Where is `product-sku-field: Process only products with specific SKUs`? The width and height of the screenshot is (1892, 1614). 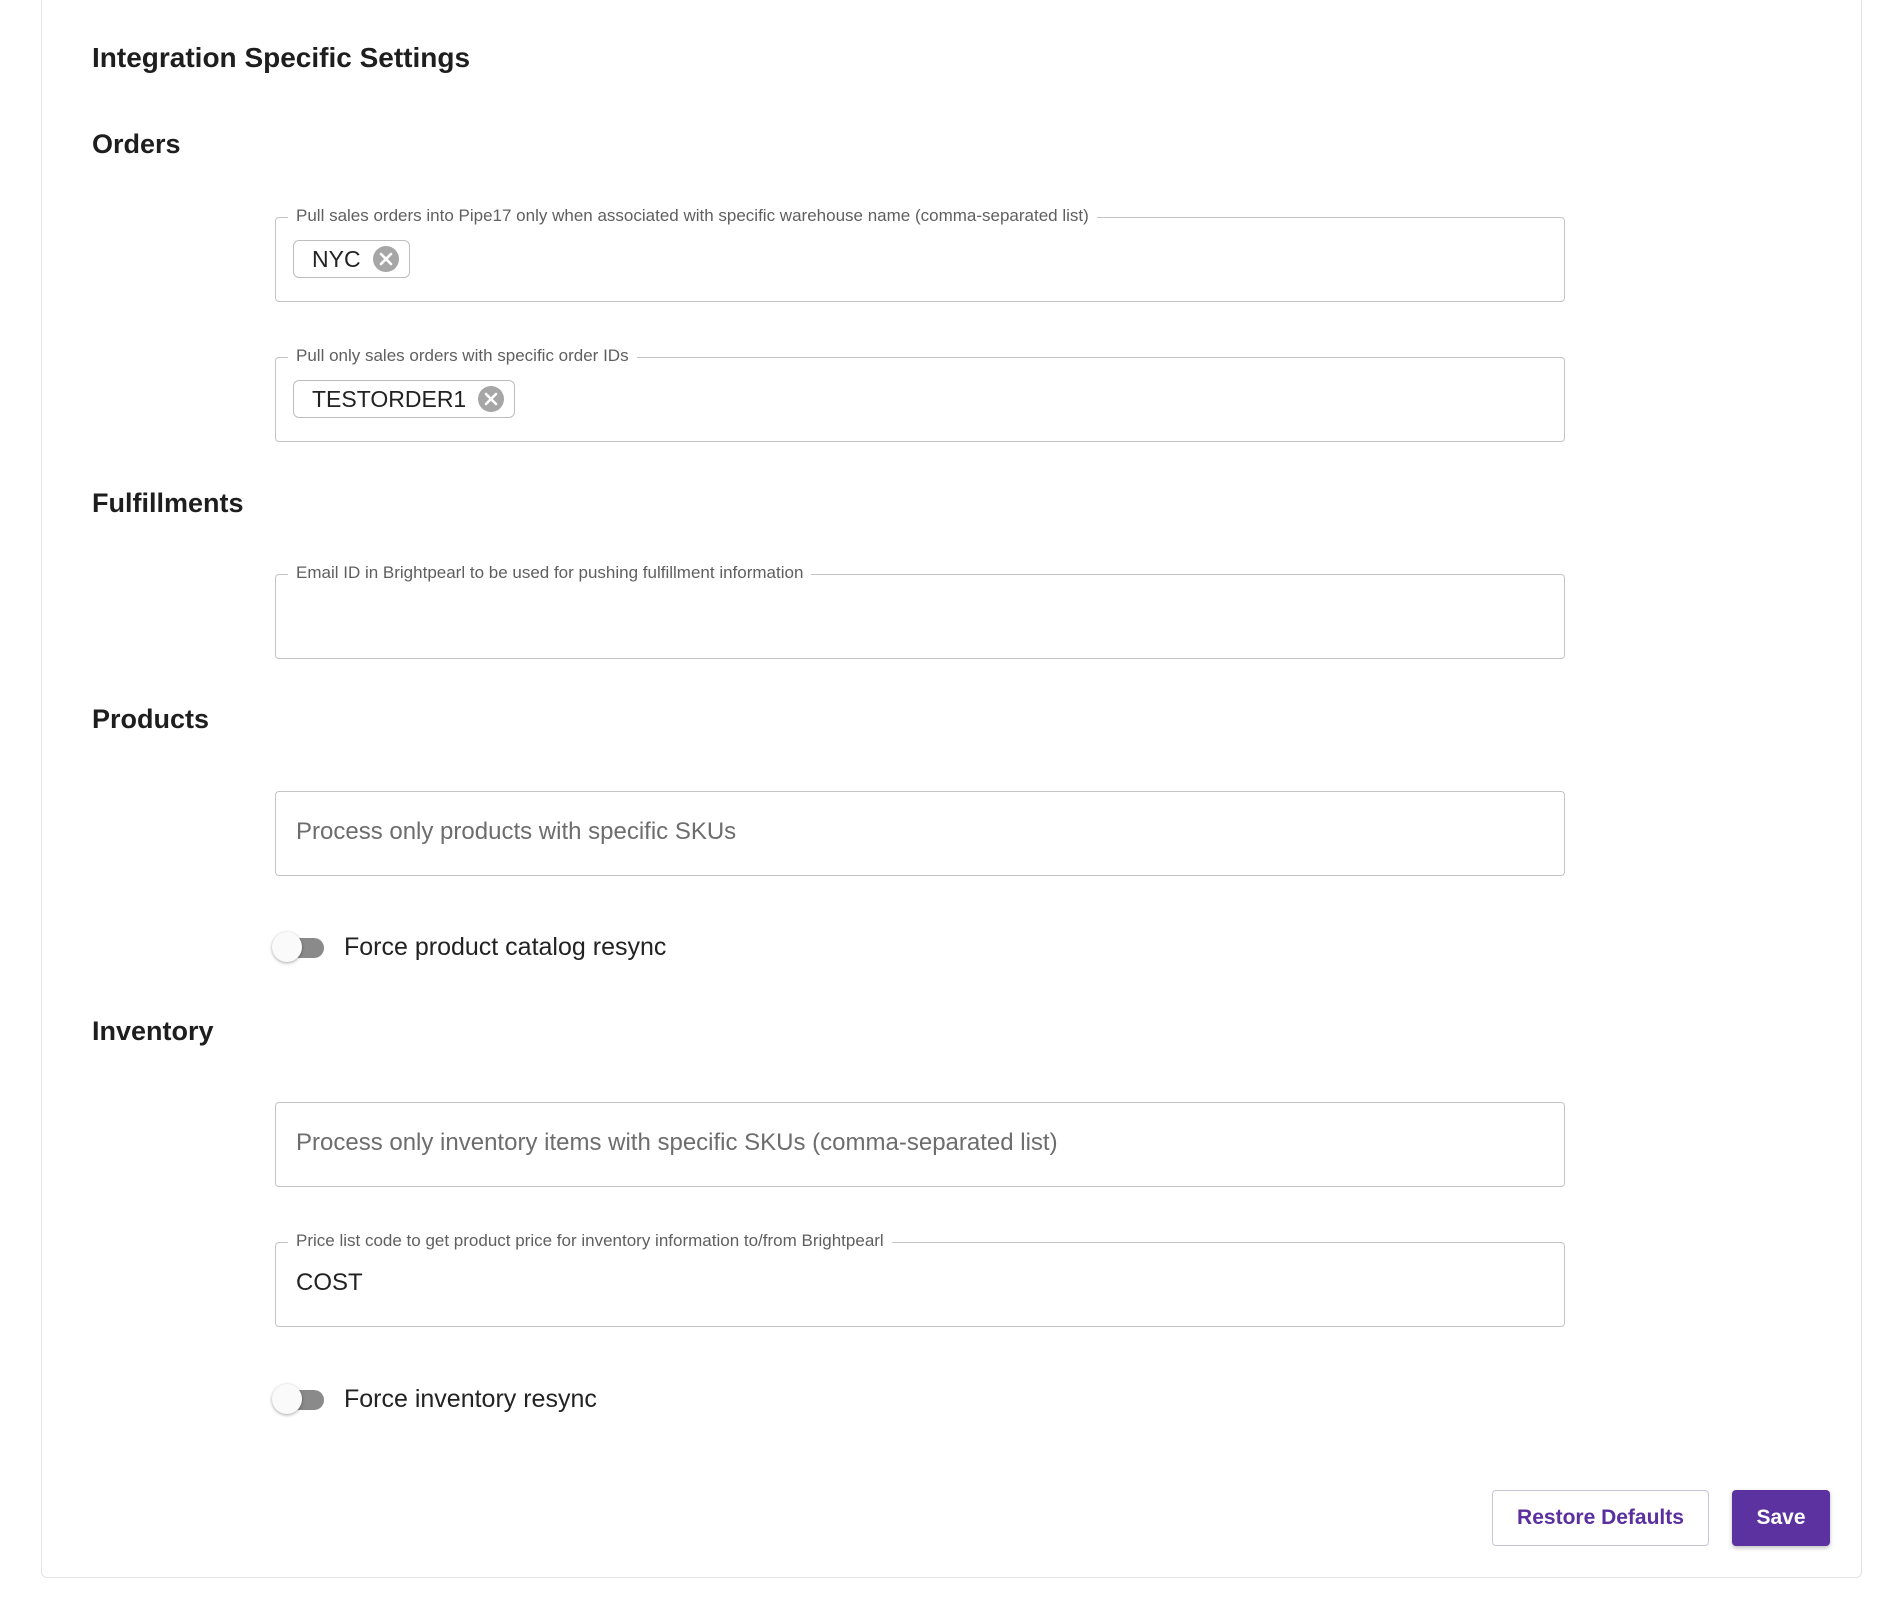 product-sku-field: Process only products with specific SKUs is located at coordinates (920, 833).